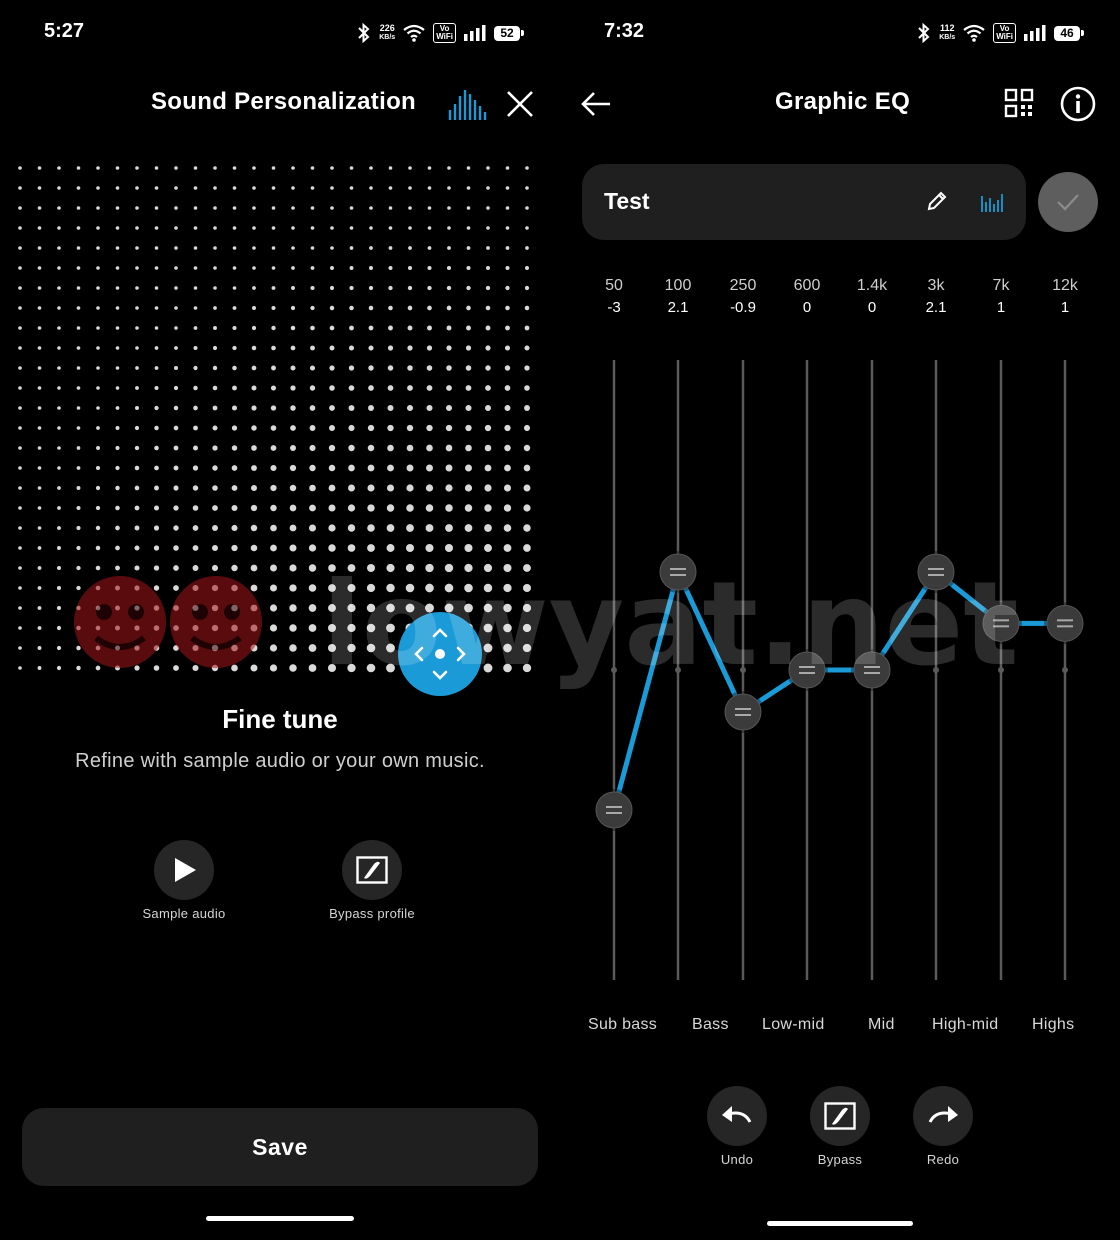  What do you see at coordinates (804, 202) in the screenshot?
I see `preset-card: Test` at bounding box center [804, 202].